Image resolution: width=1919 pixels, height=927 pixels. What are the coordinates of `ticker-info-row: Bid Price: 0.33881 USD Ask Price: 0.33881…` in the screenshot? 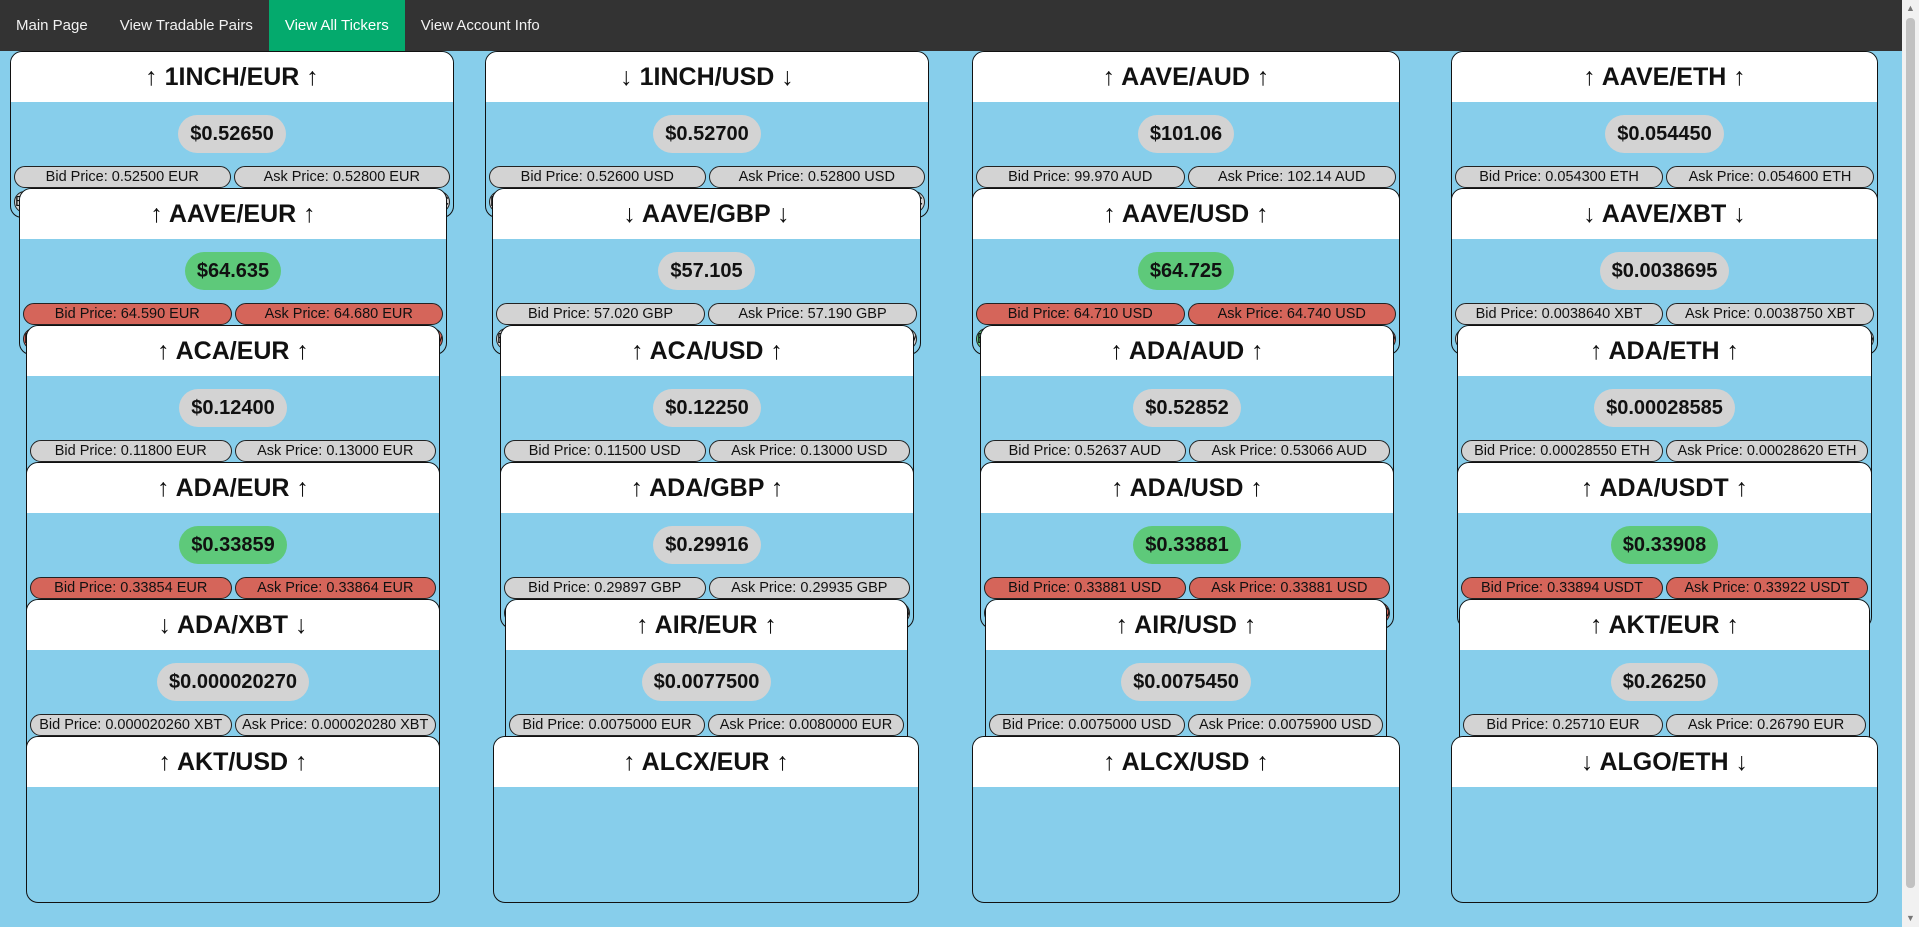 It's located at (1187, 588).